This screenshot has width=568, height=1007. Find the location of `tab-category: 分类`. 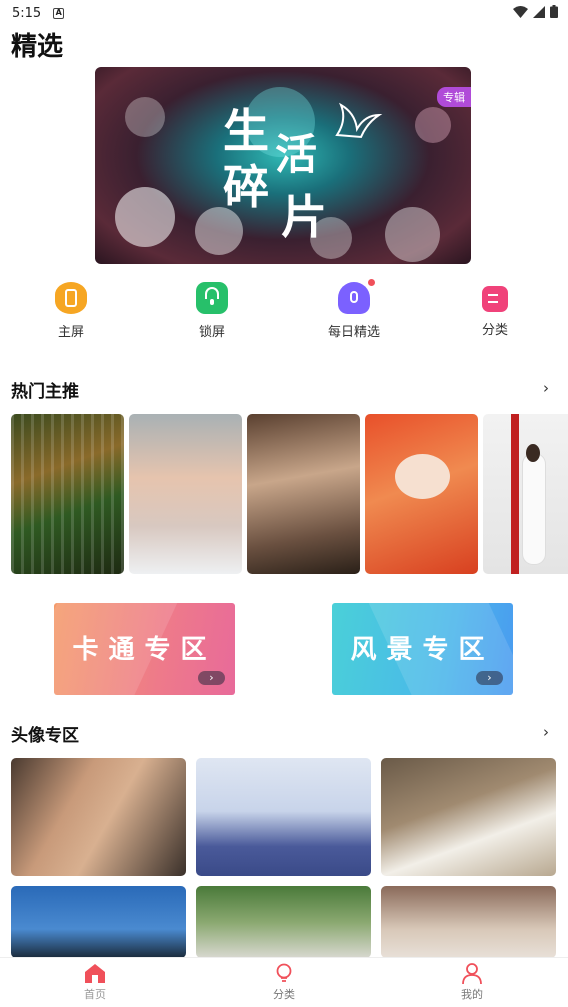

tab-category: 分类 is located at coordinates (284, 982).